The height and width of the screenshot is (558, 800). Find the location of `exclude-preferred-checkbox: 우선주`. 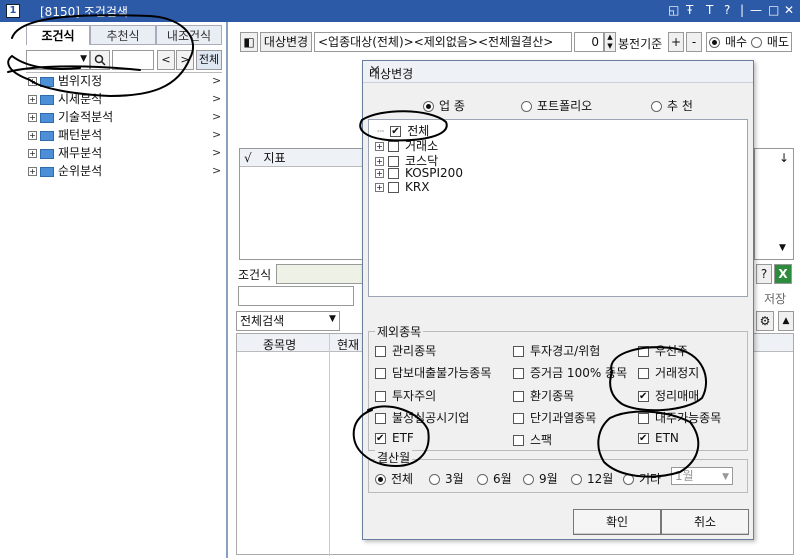

exclude-preferred-checkbox: 우선주 is located at coordinates (663, 350).